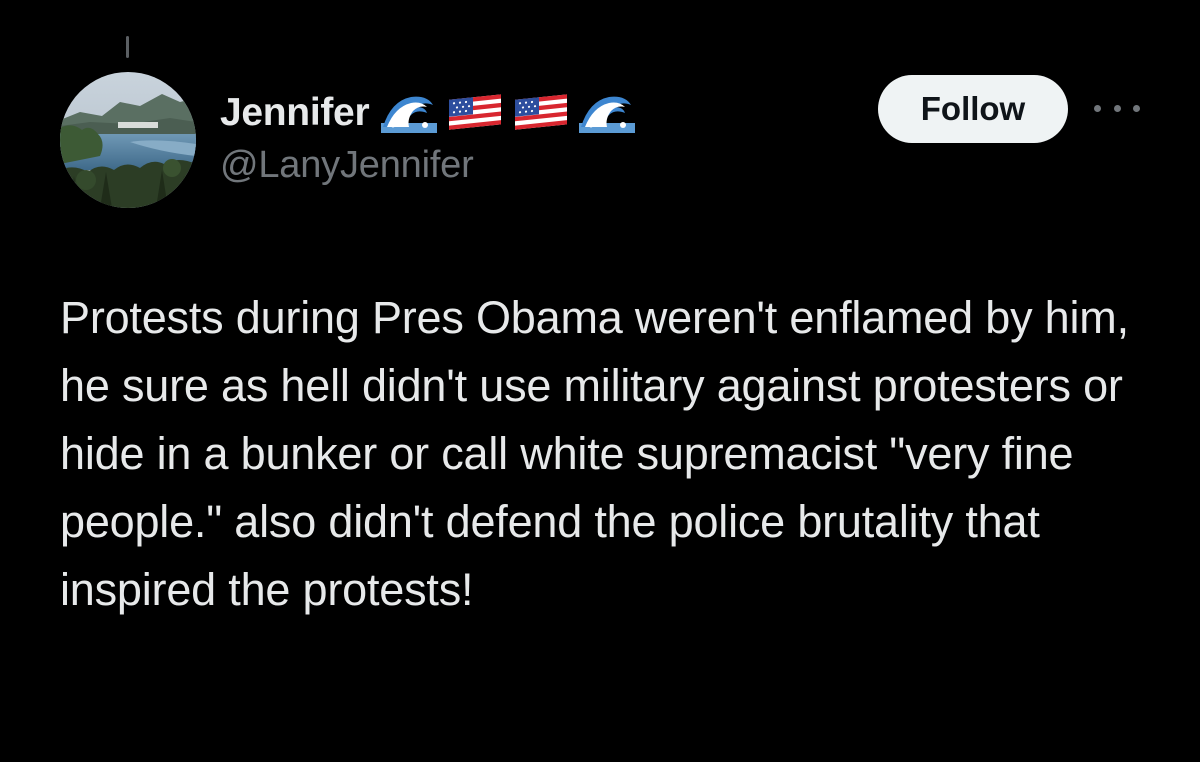 The height and width of the screenshot is (762, 1200). What do you see at coordinates (295, 113) in the screenshot?
I see `author-display-name: Jennifer` at bounding box center [295, 113].